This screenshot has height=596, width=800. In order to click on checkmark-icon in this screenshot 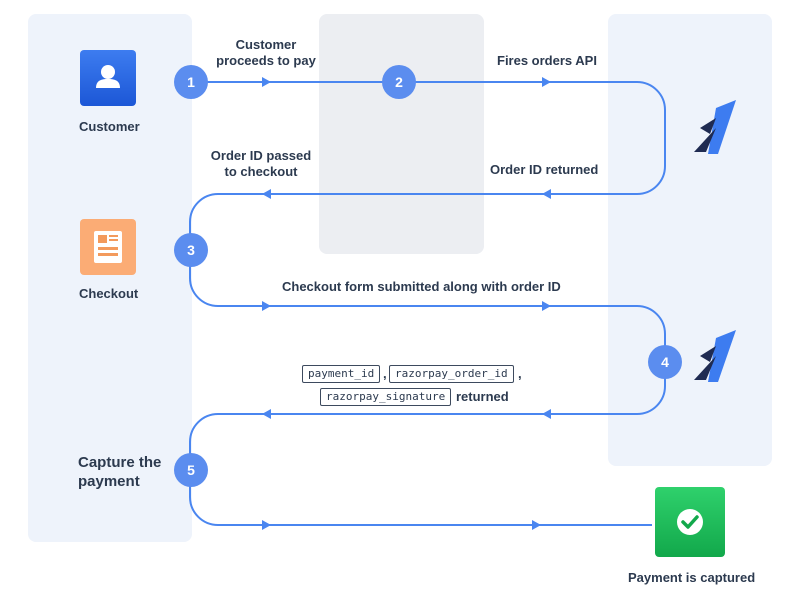, I will do `click(690, 522)`.